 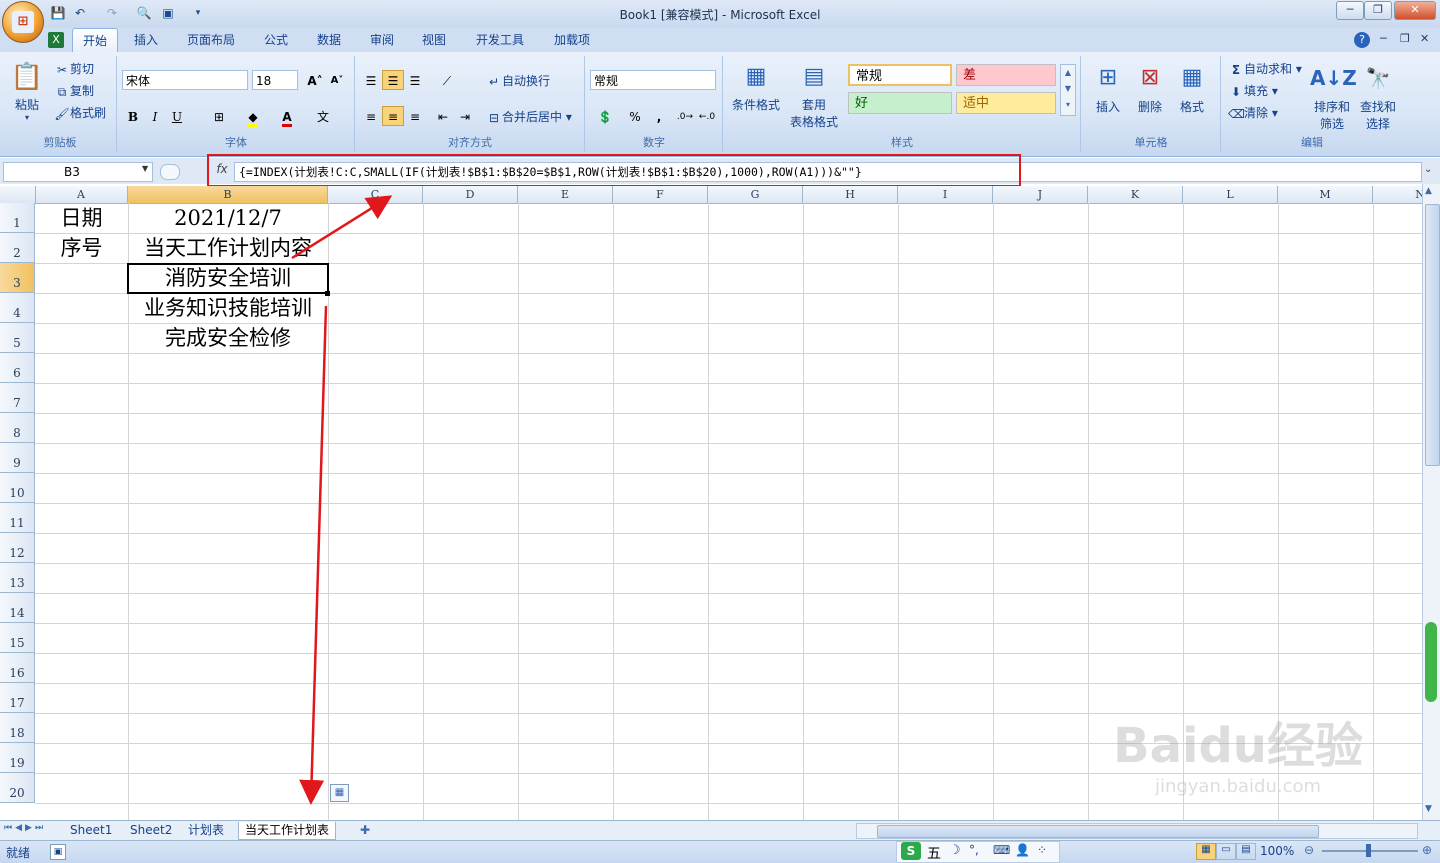 I want to click on insert-sheet-icon: ✚, so click(x=365, y=830).